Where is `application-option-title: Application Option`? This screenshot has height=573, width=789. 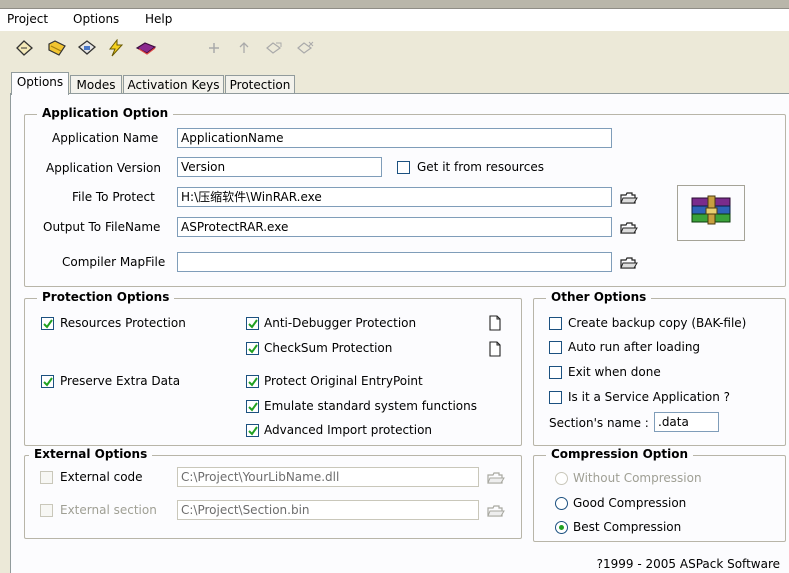 application-option-title: Application Option is located at coordinates (105, 113).